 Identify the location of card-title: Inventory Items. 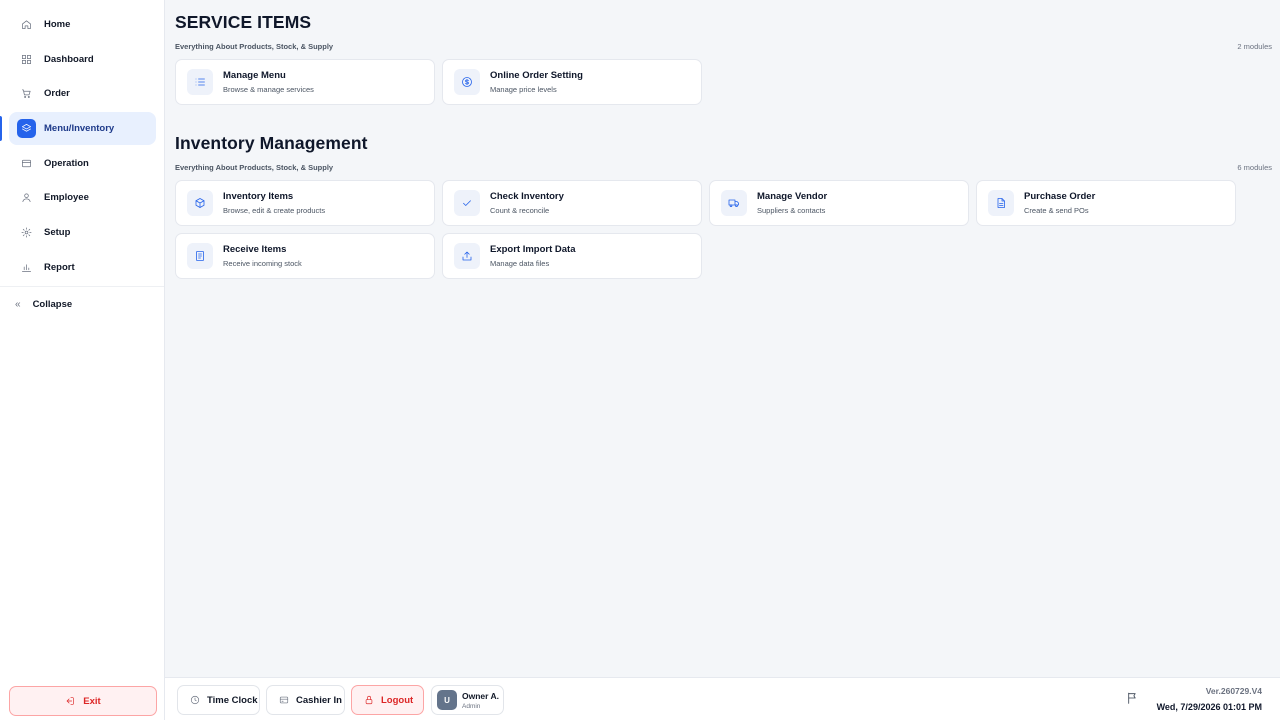
(258, 196).